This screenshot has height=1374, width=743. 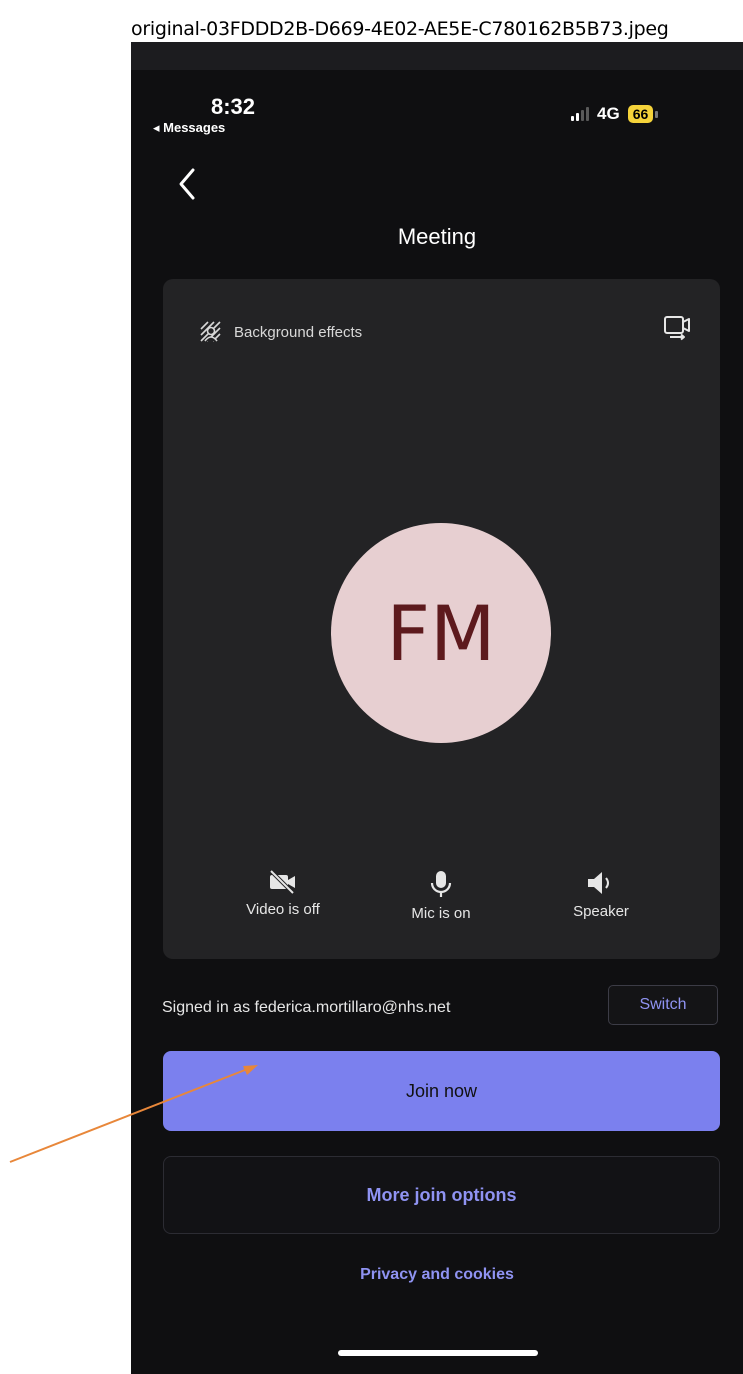 I want to click on switch-camera-icon, so click(x=677, y=328).